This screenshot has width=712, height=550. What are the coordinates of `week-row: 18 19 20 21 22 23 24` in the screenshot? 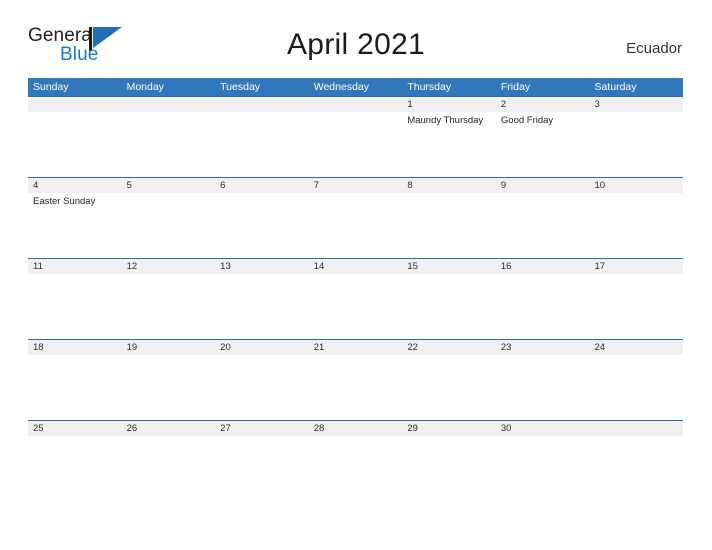 It's located at (355, 379).